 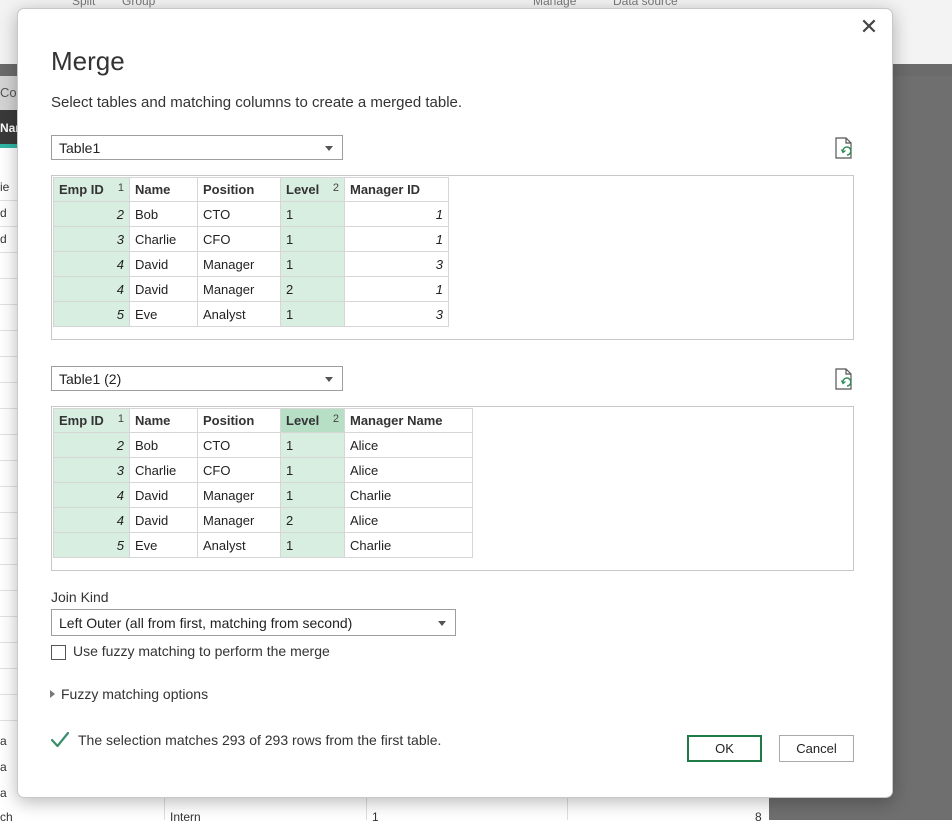 I want to click on fuzzy-options-toggle: Fuzzy matching options, so click(x=129, y=694).